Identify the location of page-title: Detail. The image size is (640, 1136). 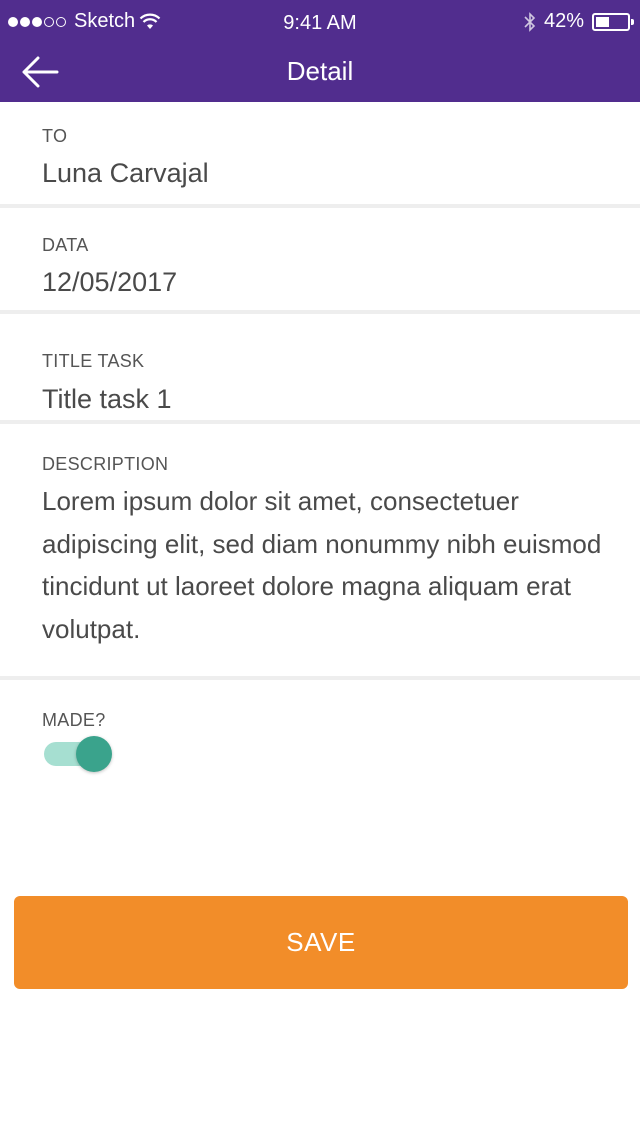
(320, 71).